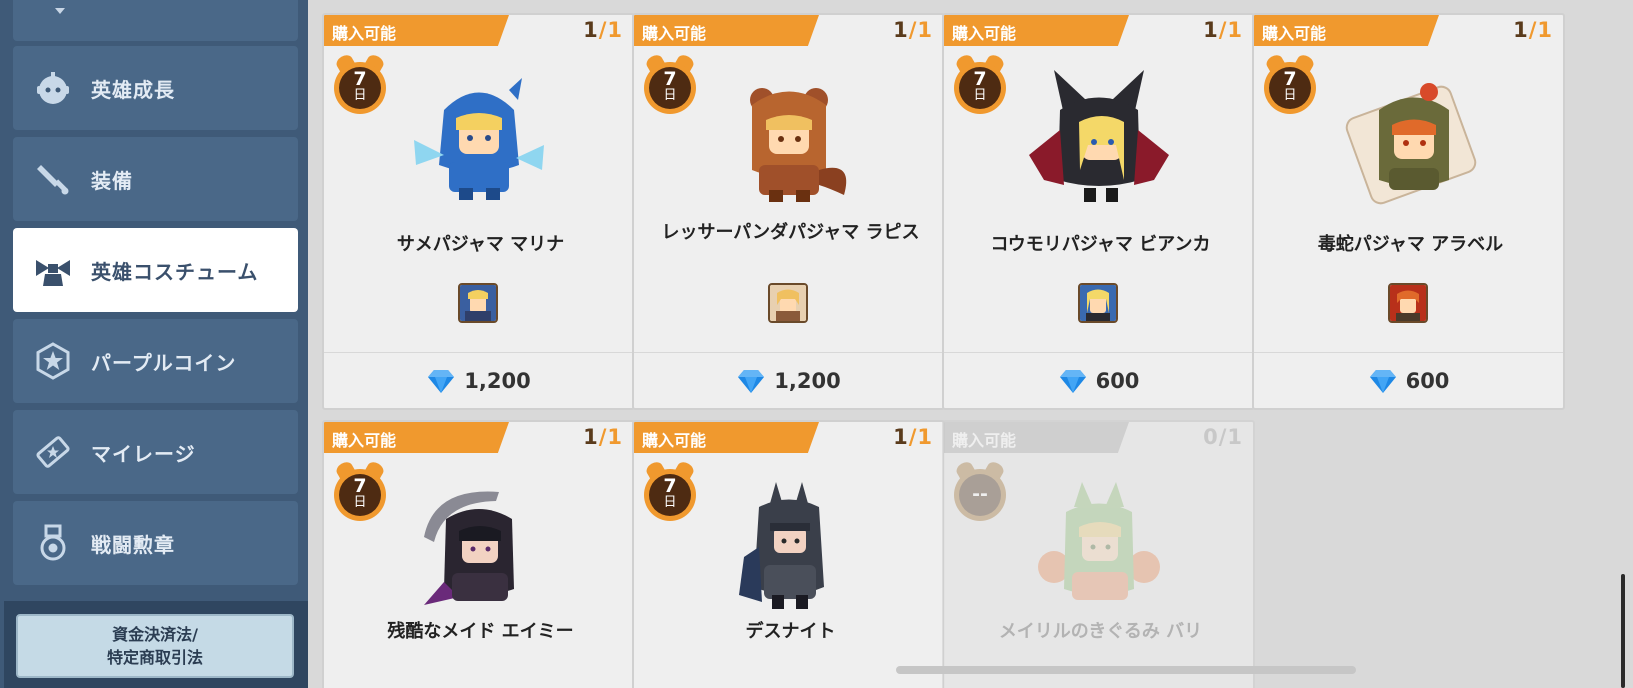 The width and height of the screenshot is (1633, 688). I want to click on chevron-down-icon, so click(60, 11).